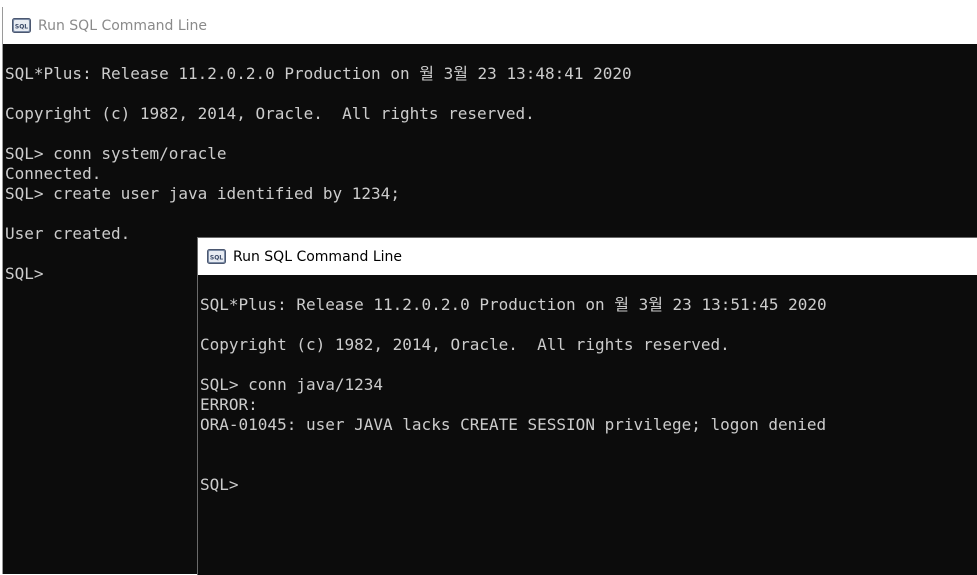 This screenshot has height=575, width=977. What do you see at coordinates (229, 404) in the screenshot?
I see `console-line: ERROR:` at bounding box center [229, 404].